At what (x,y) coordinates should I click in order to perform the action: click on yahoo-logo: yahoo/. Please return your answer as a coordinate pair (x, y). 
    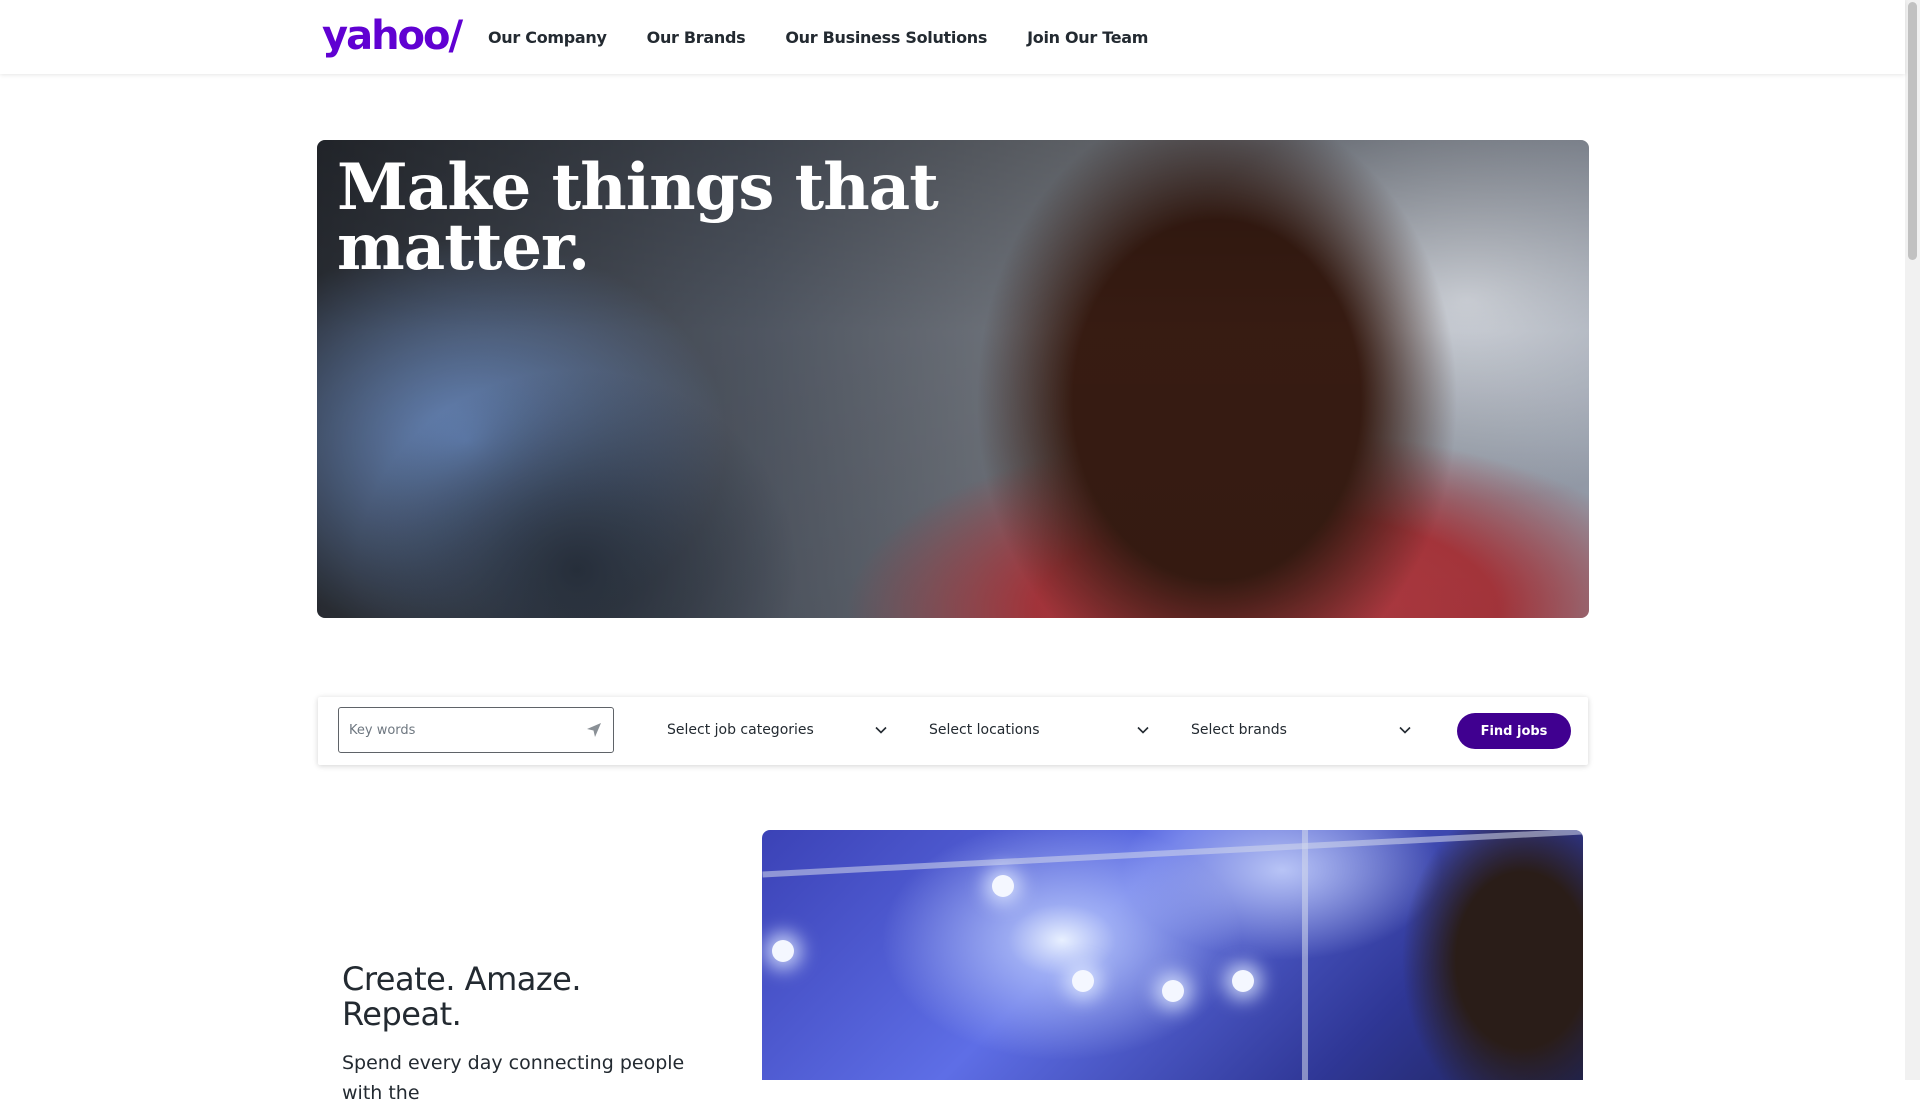
    Looking at the image, I should click on (392, 36).